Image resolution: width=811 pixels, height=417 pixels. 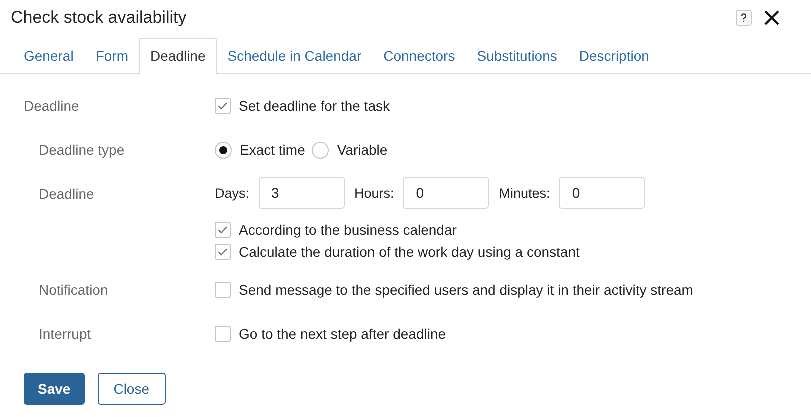 I want to click on field-label: Interrupt, so click(x=65, y=334).